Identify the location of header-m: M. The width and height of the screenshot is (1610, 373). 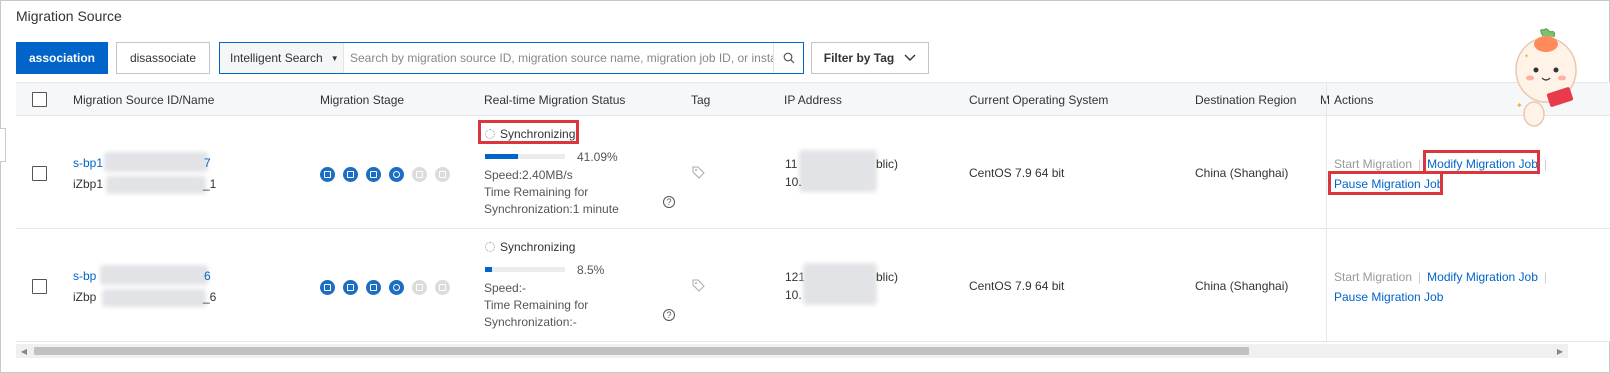
(1325, 100).